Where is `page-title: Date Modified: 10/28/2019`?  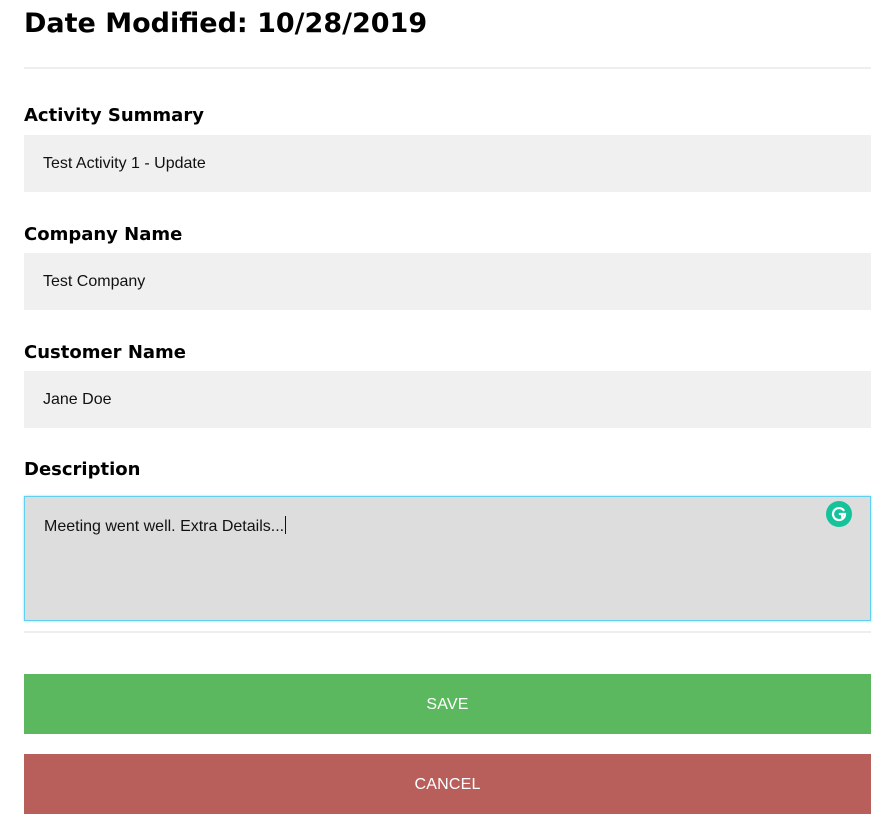
page-title: Date Modified: 10/28/2019 is located at coordinates (226, 23).